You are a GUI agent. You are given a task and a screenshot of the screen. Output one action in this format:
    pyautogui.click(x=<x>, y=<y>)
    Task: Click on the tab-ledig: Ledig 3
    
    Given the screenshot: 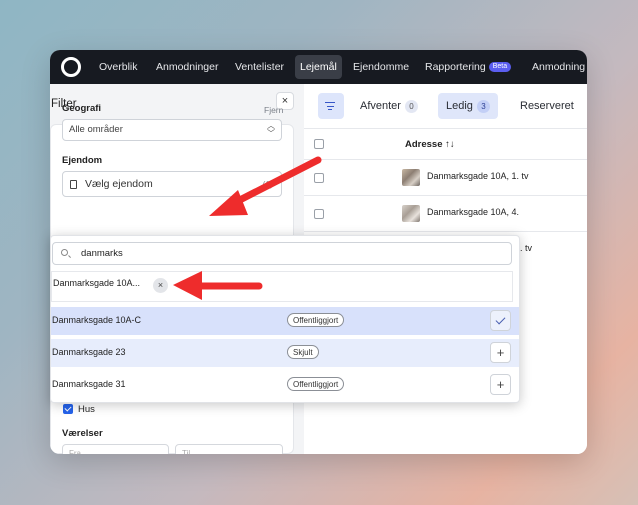 What is the action you would take?
    pyautogui.click(x=468, y=106)
    